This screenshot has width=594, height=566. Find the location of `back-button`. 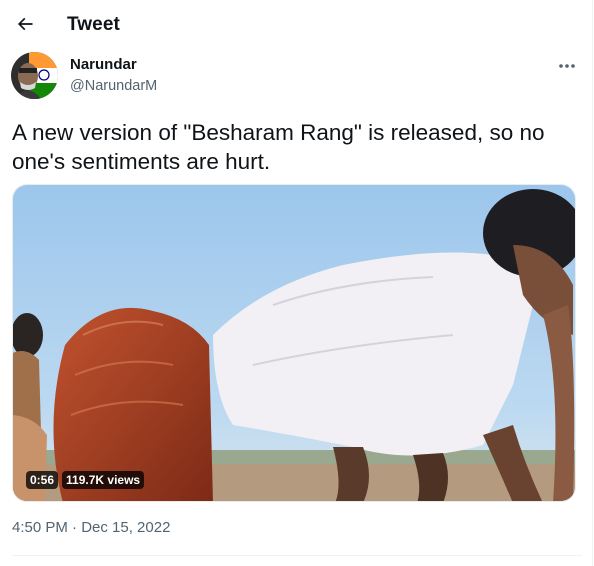

back-button is located at coordinates (25, 24).